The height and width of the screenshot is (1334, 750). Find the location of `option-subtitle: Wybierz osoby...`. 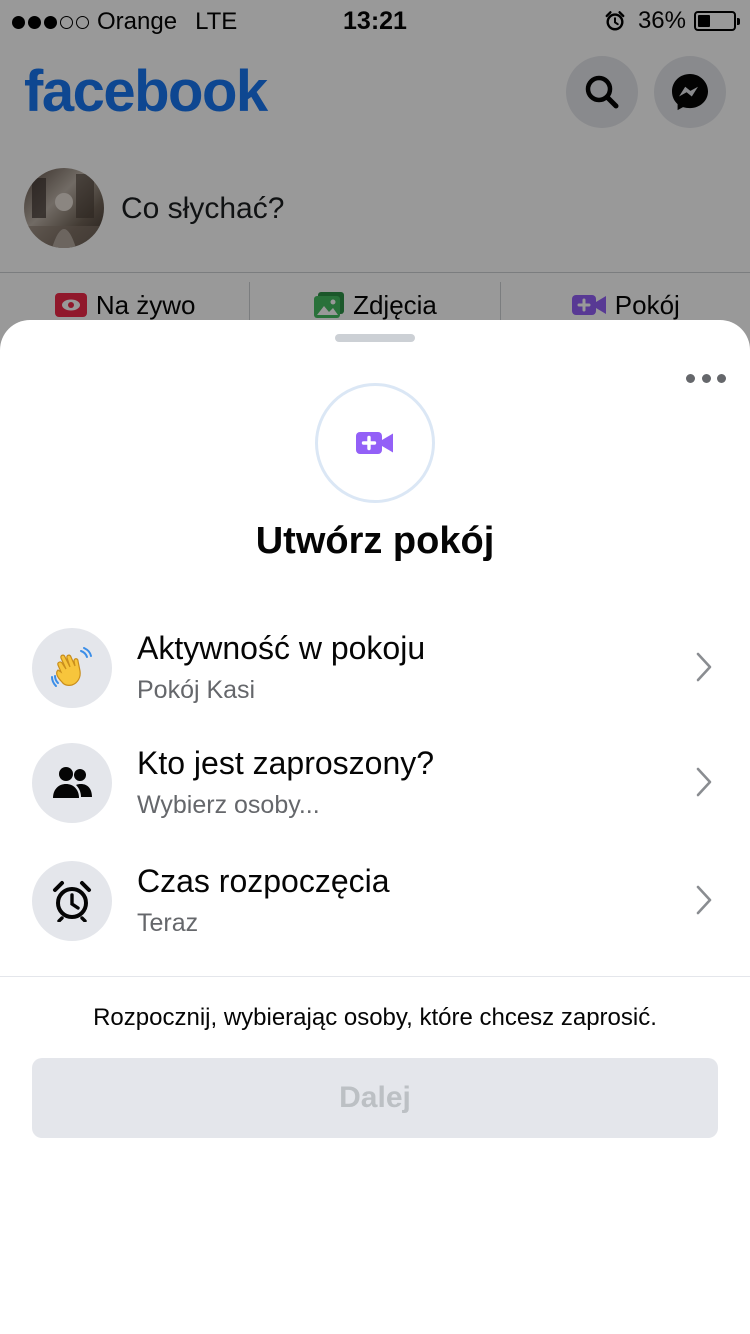

option-subtitle: Wybierz osoby... is located at coordinates (228, 805).